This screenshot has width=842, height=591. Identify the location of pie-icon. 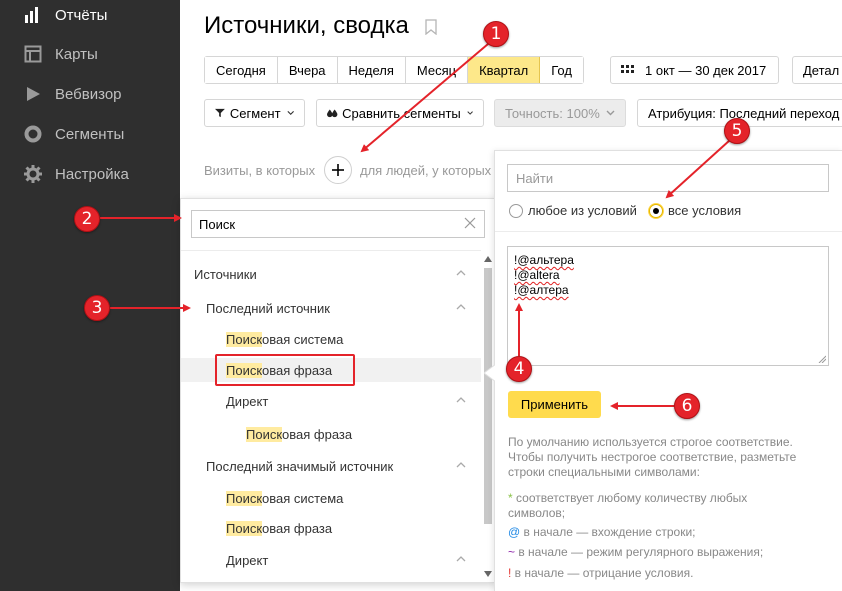
(33, 134).